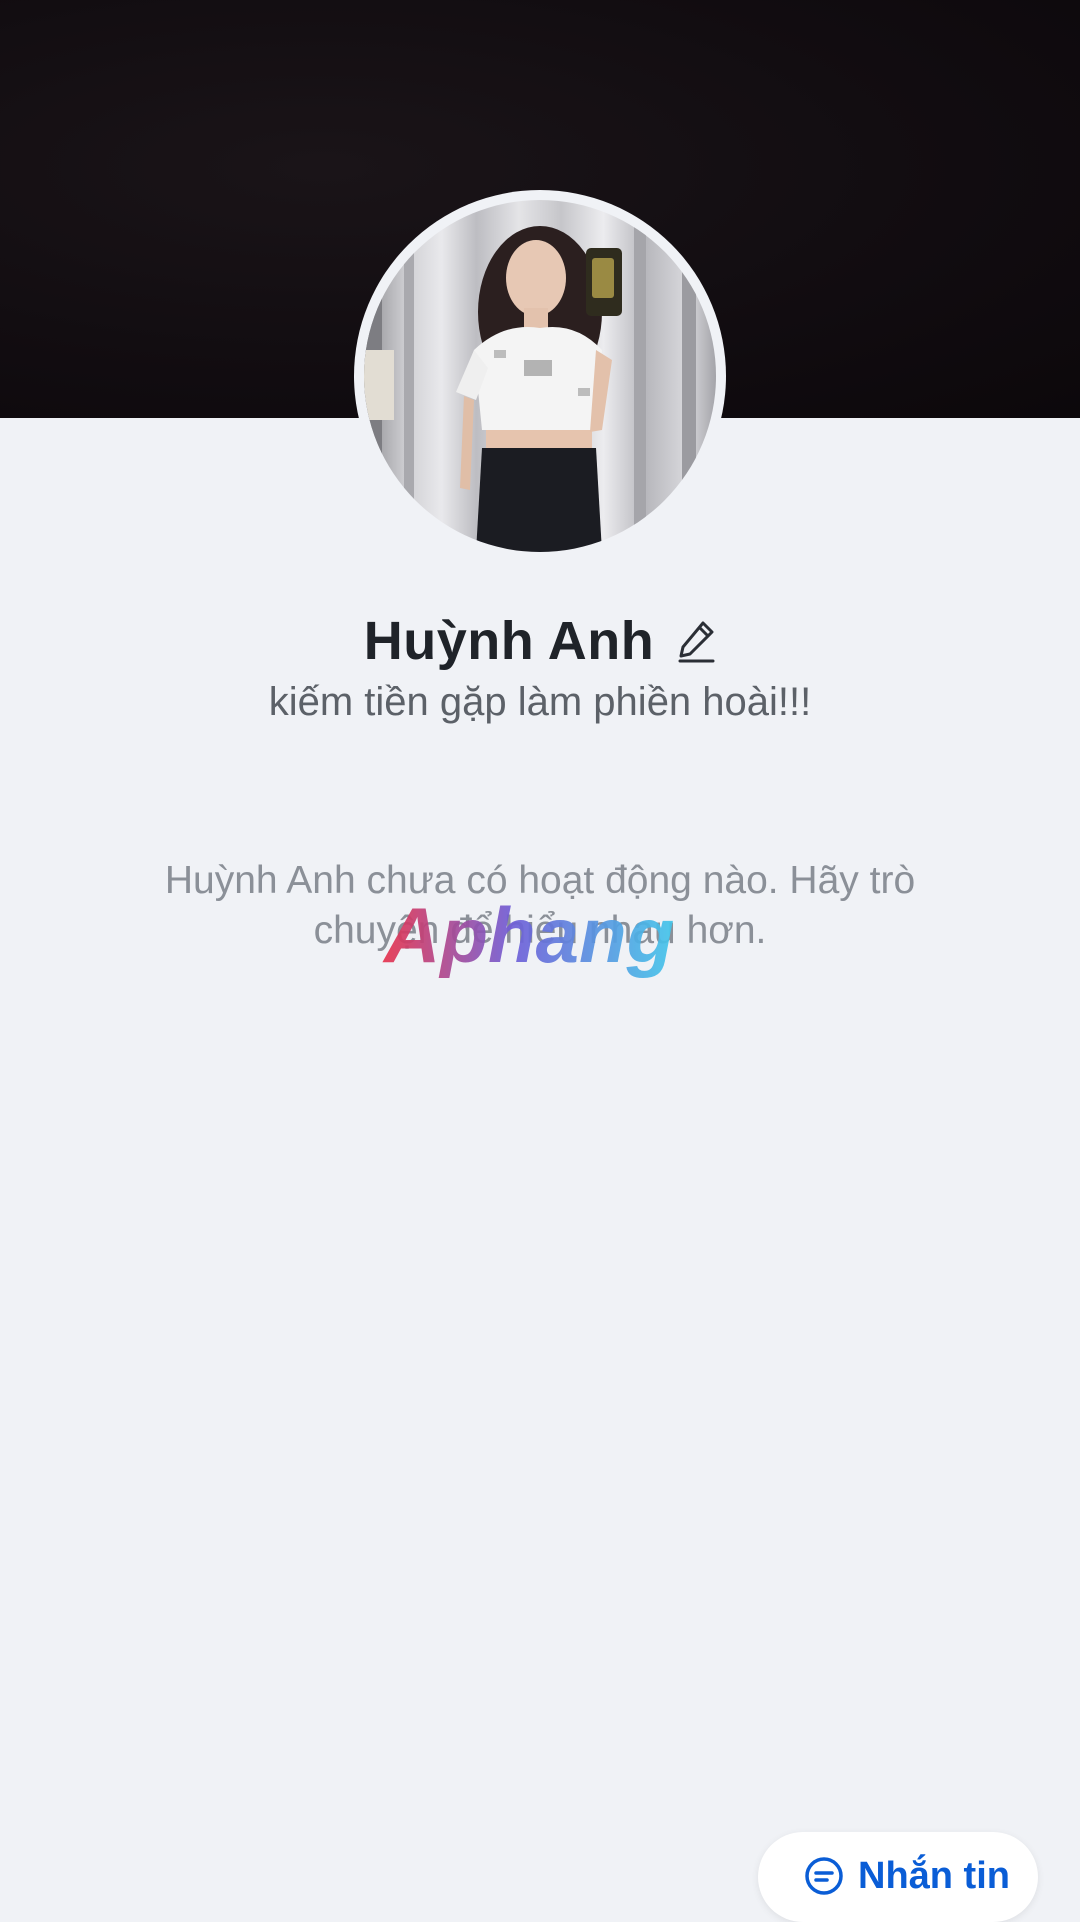  I want to click on message-button: Nhắn tin, so click(898, 1877).